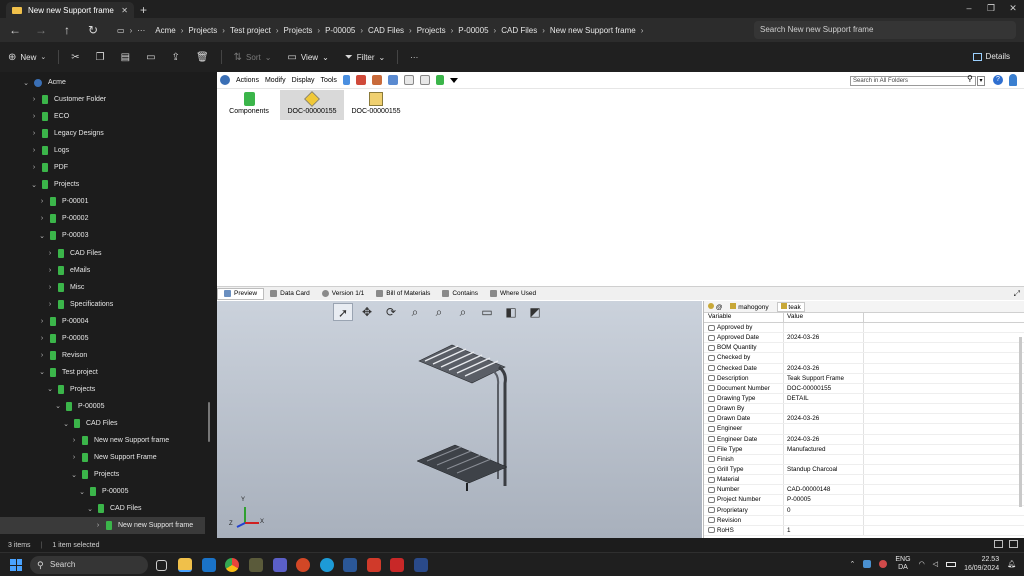  What do you see at coordinates (374, 565) in the screenshot?
I see `app-red-icon` at bounding box center [374, 565].